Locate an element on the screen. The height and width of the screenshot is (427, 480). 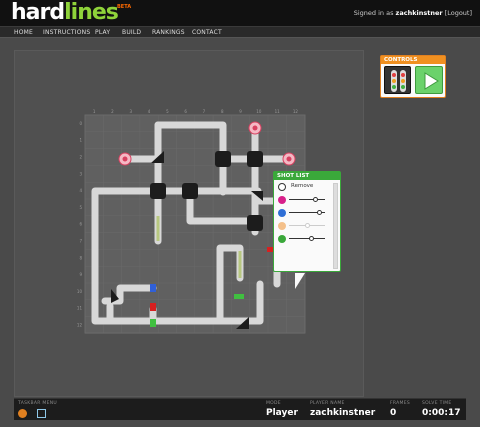
launcher-green is located at coordinates (153, 323).